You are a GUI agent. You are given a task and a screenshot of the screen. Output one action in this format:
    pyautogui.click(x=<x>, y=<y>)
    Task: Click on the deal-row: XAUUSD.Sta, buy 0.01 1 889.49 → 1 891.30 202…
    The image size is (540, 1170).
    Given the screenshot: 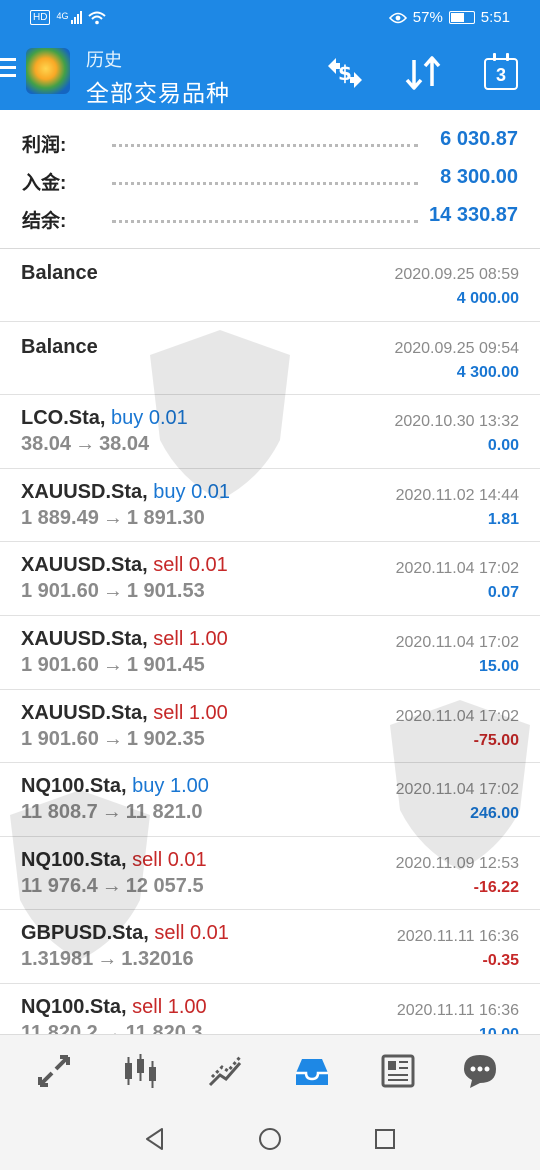 What is the action you would take?
    pyautogui.click(x=270, y=506)
    